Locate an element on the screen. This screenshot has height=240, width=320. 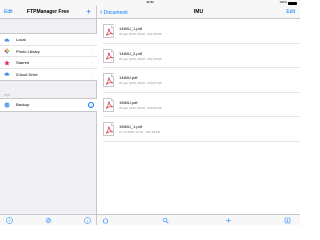
page-title: IMU is located at coordinates (198, 12).